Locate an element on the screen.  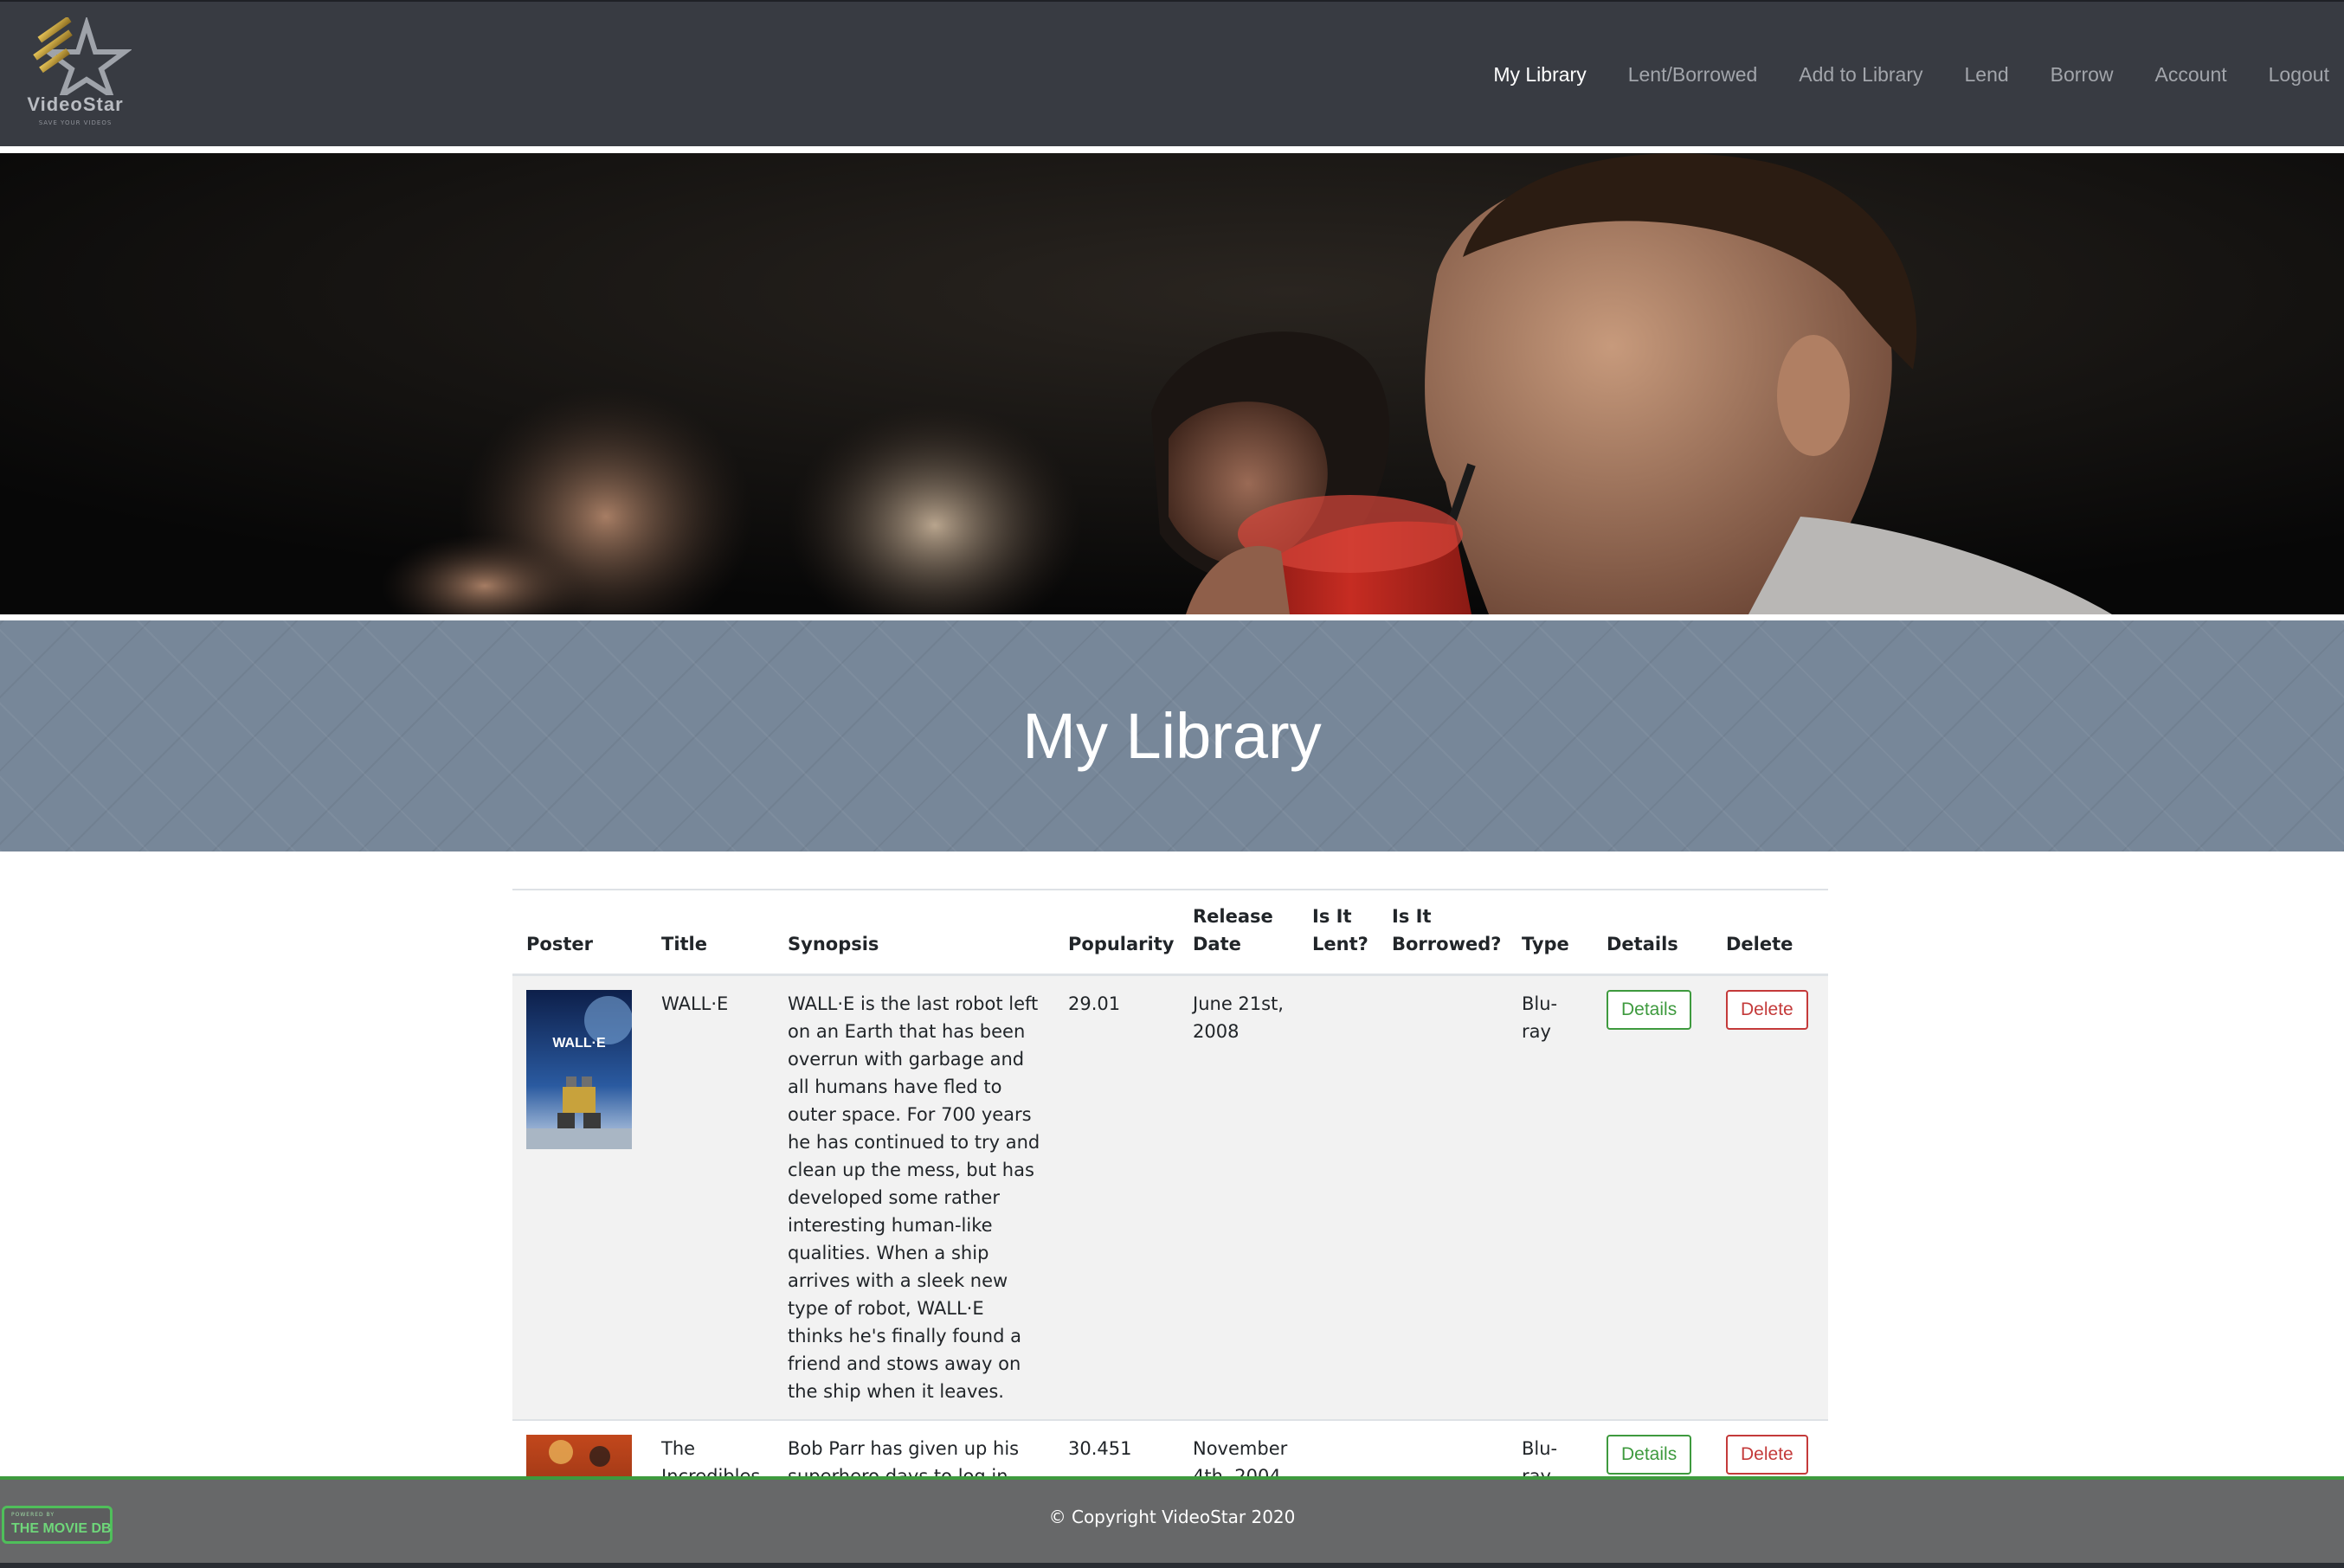
title-cell: WALL·E is located at coordinates (710, 1197).